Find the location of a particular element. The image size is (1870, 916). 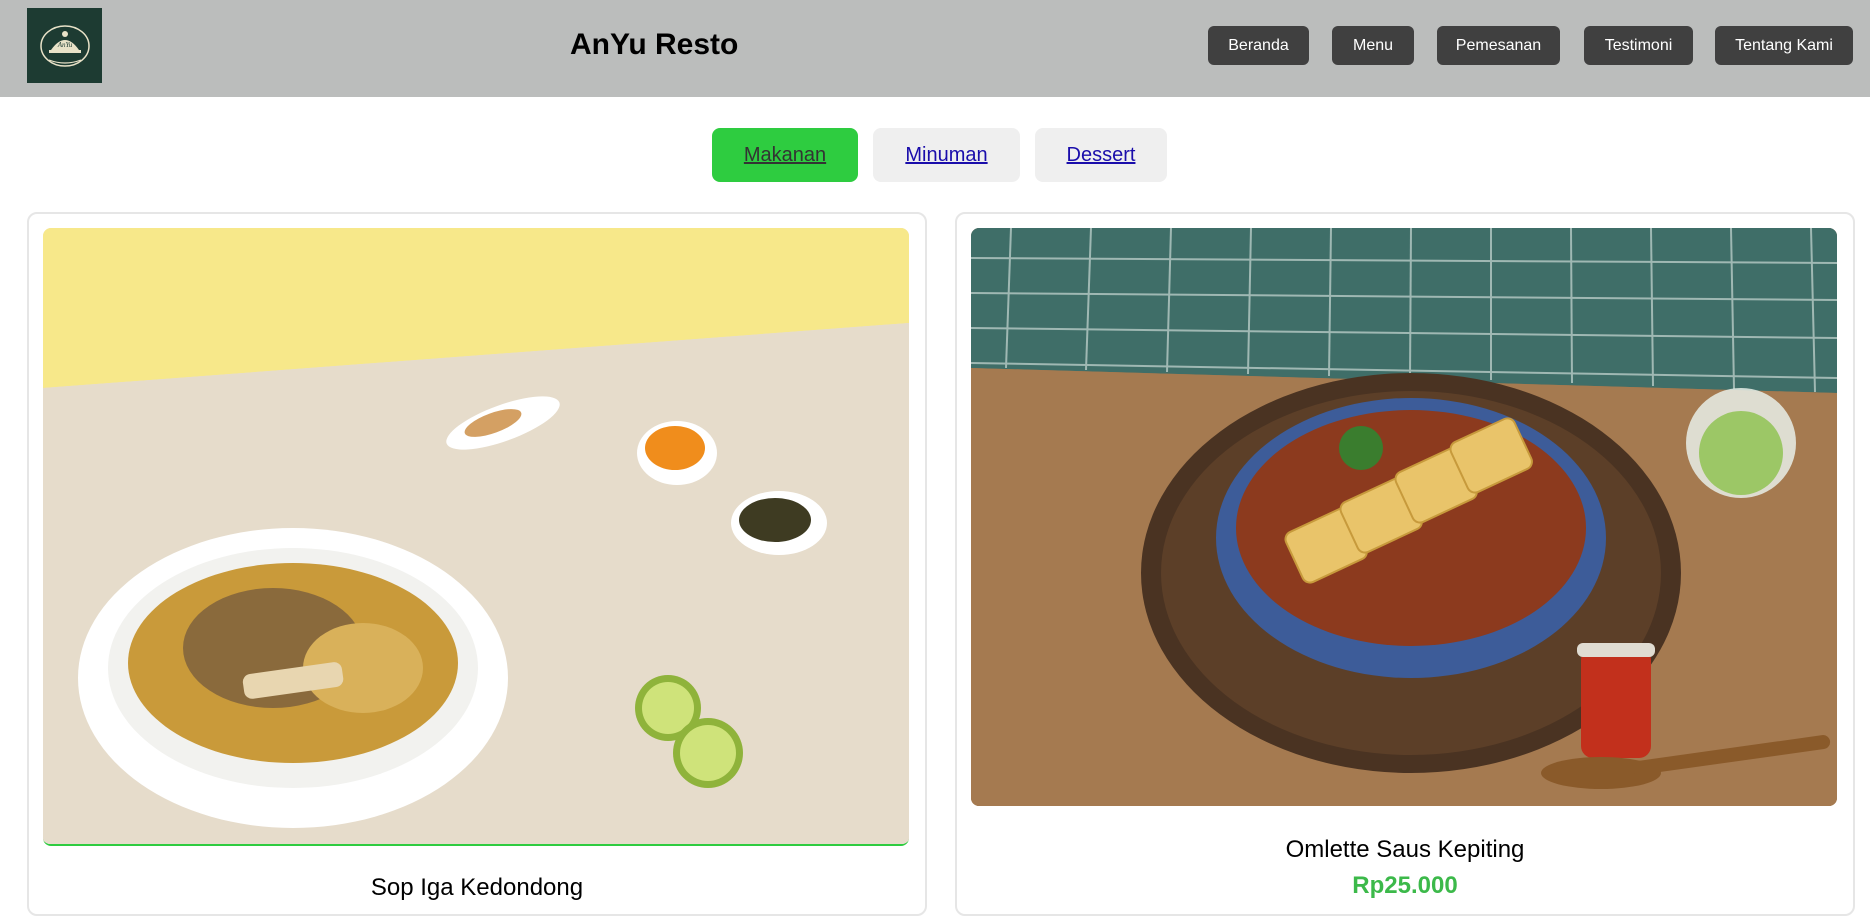

svg-text: AnYu is located at coordinates (64, 45).